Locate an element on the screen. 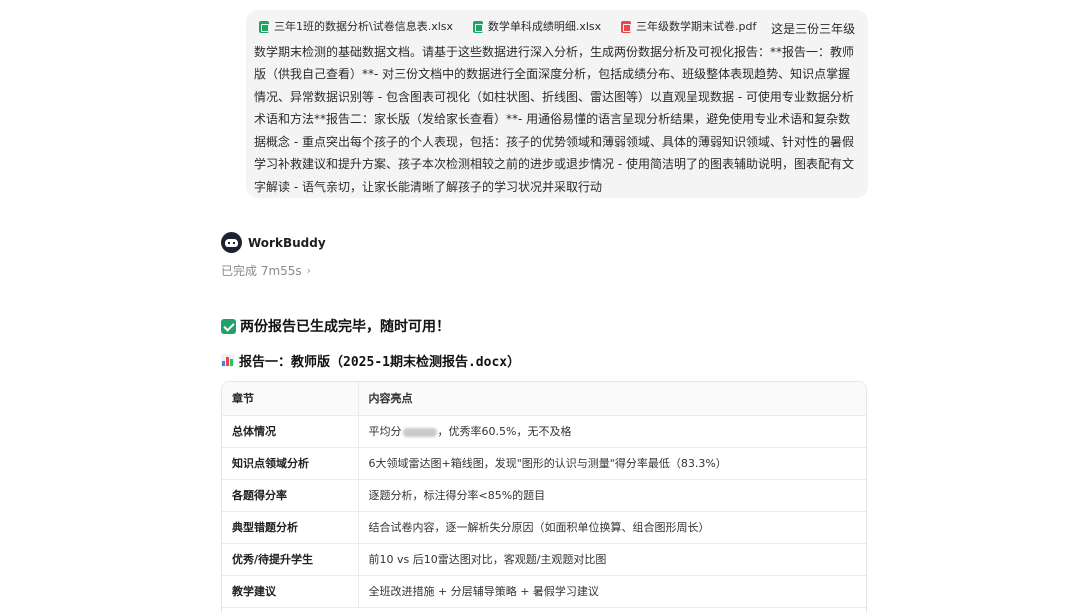 The image size is (1080, 613). column-header-section: 章节 is located at coordinates (290, 399).